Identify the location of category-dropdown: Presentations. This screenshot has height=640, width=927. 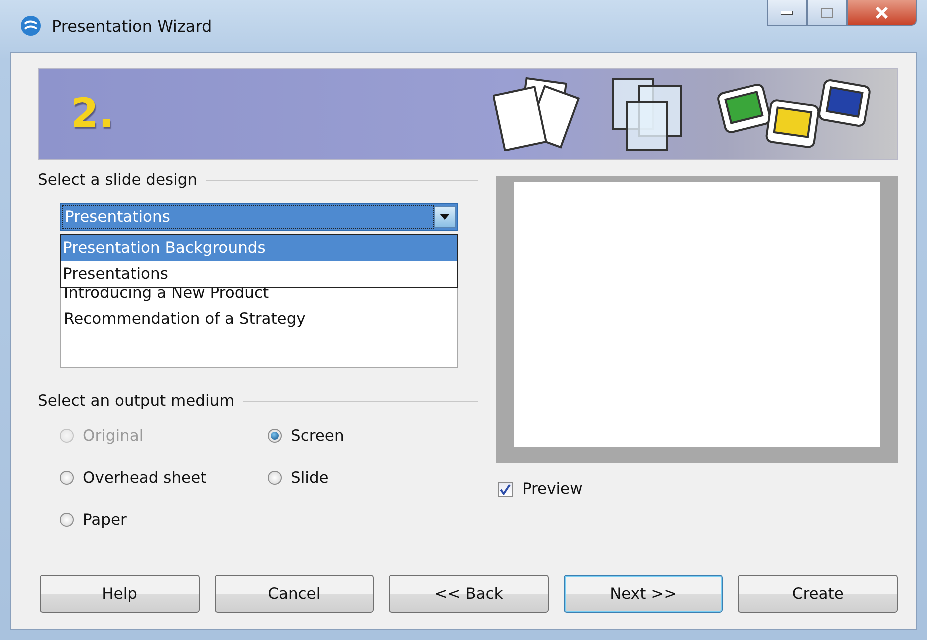
(259, 217).